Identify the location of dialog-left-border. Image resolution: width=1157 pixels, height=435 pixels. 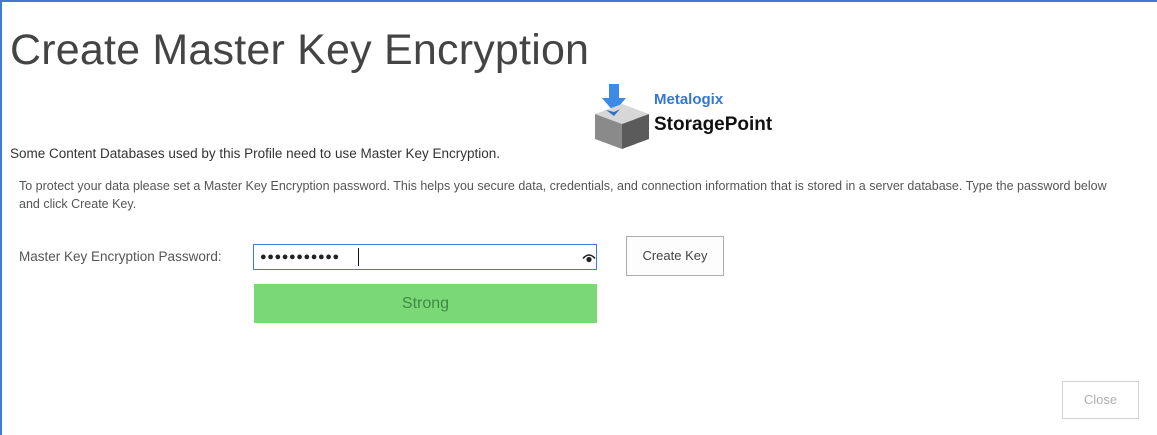
(1, 217).